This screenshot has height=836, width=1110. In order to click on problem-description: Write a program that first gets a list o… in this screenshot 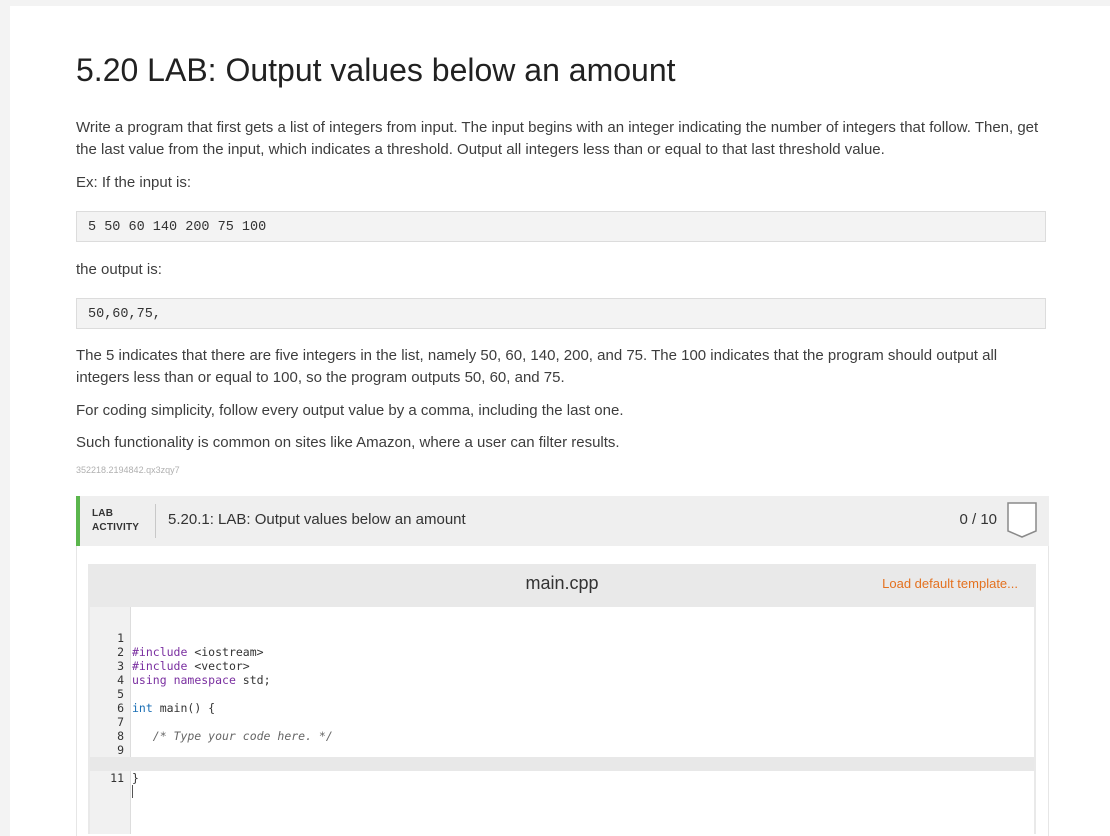, I will do `click(557, 138)`.